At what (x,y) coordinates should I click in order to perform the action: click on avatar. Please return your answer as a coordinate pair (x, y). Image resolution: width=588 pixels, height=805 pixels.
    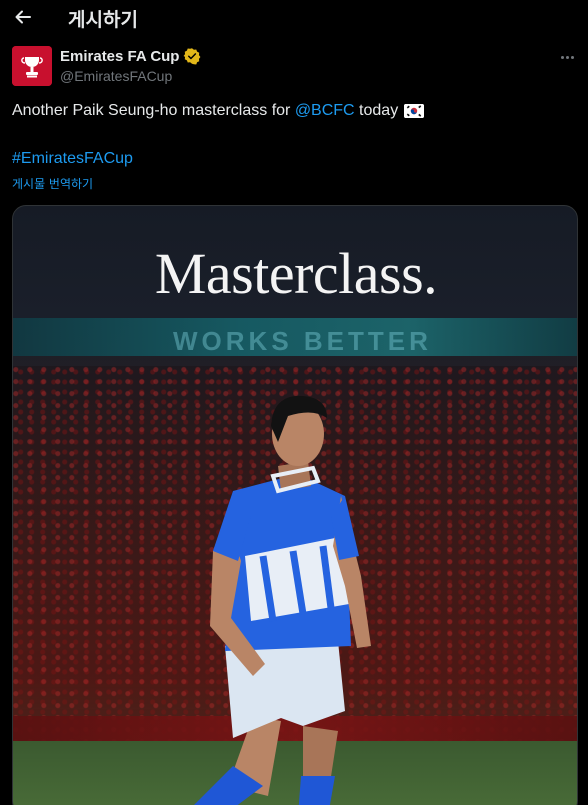
    Looking at the image, I should click on (32, 66).